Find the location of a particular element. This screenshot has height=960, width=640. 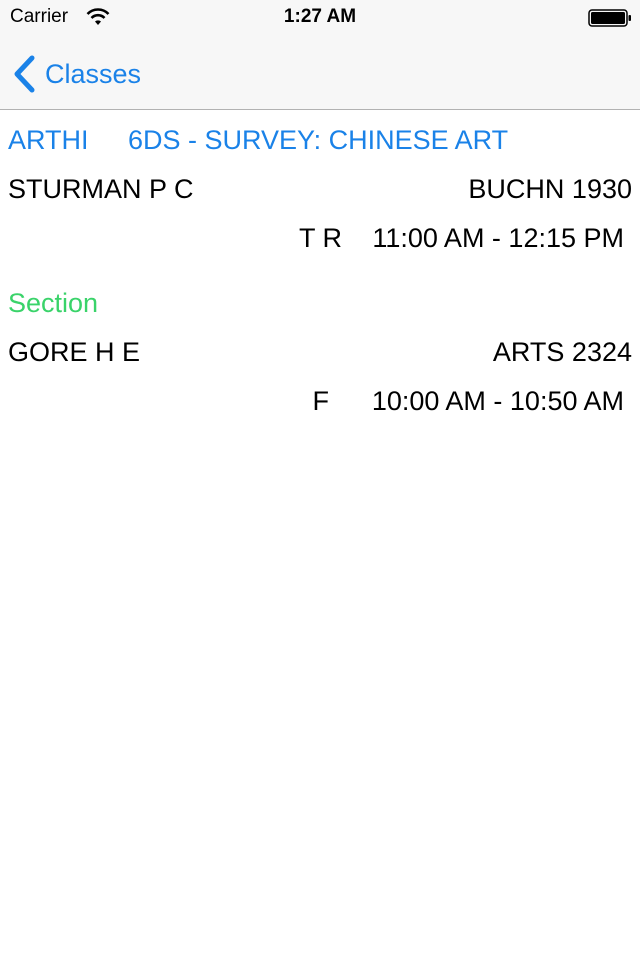

section-location: ARTS 2324 is located at coordinates (562, 352).